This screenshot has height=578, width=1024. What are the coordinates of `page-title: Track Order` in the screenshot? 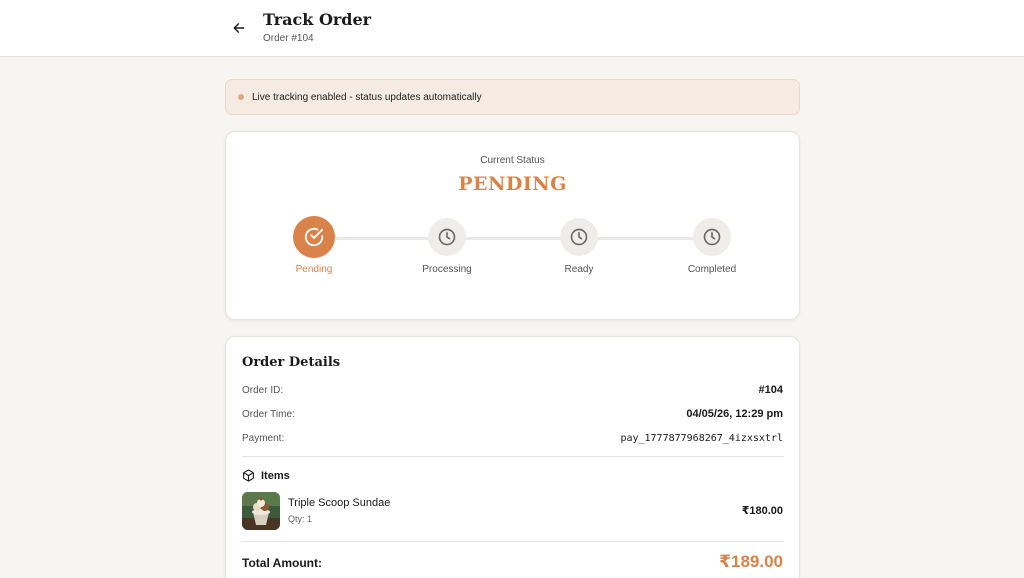 It's located at (317, 19).